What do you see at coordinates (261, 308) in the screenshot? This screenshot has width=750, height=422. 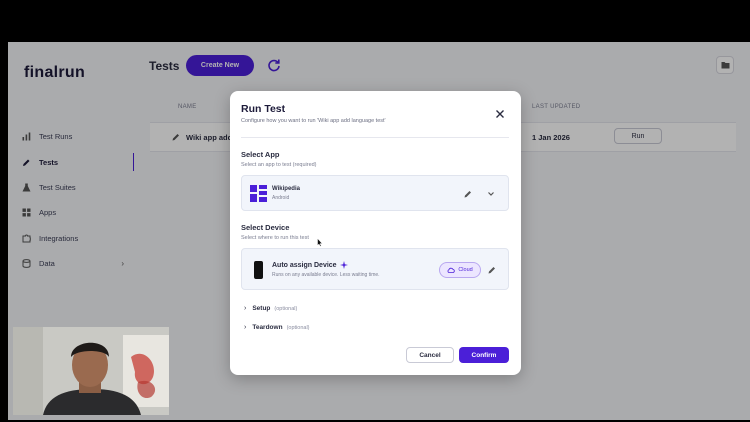 I see `setup-label: Setup` at bounding box center [261, 308].